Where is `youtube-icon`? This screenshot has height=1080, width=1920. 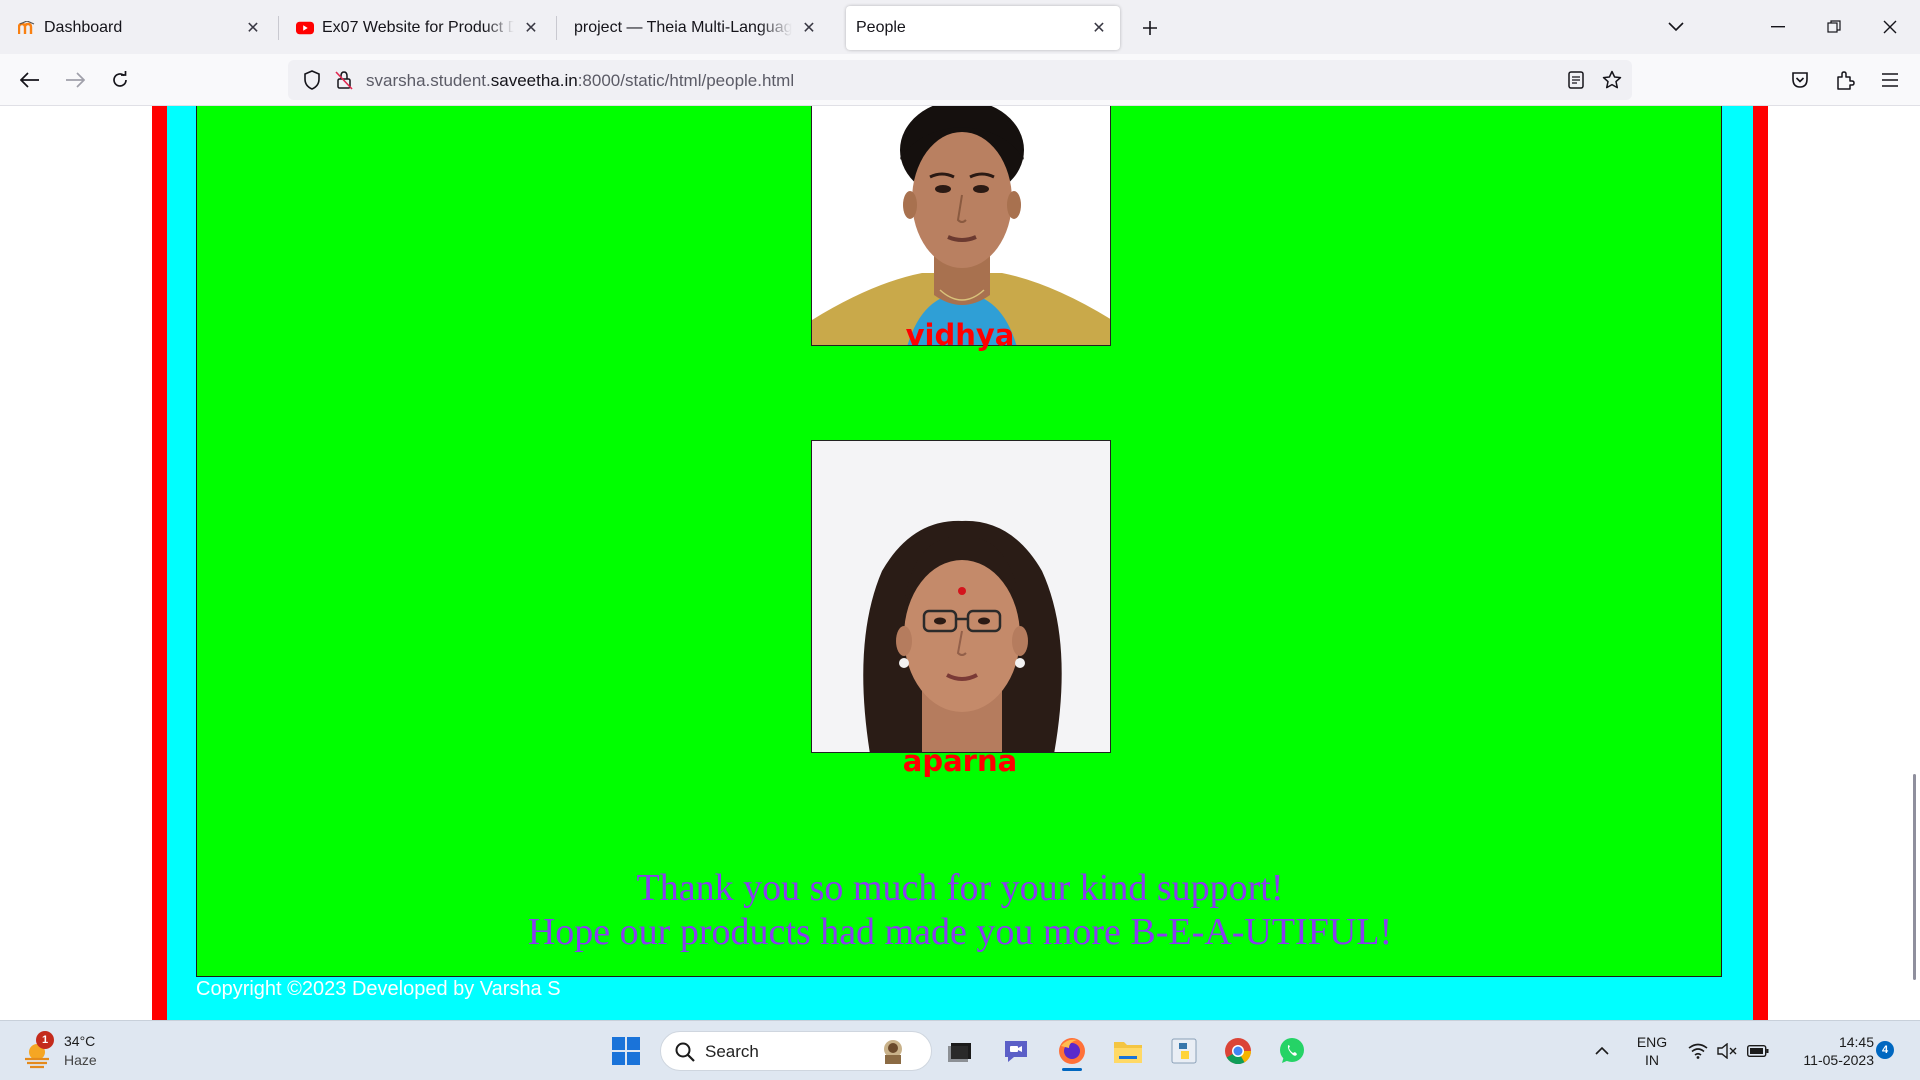 youtube-icon is located at coordinates (305, 28).